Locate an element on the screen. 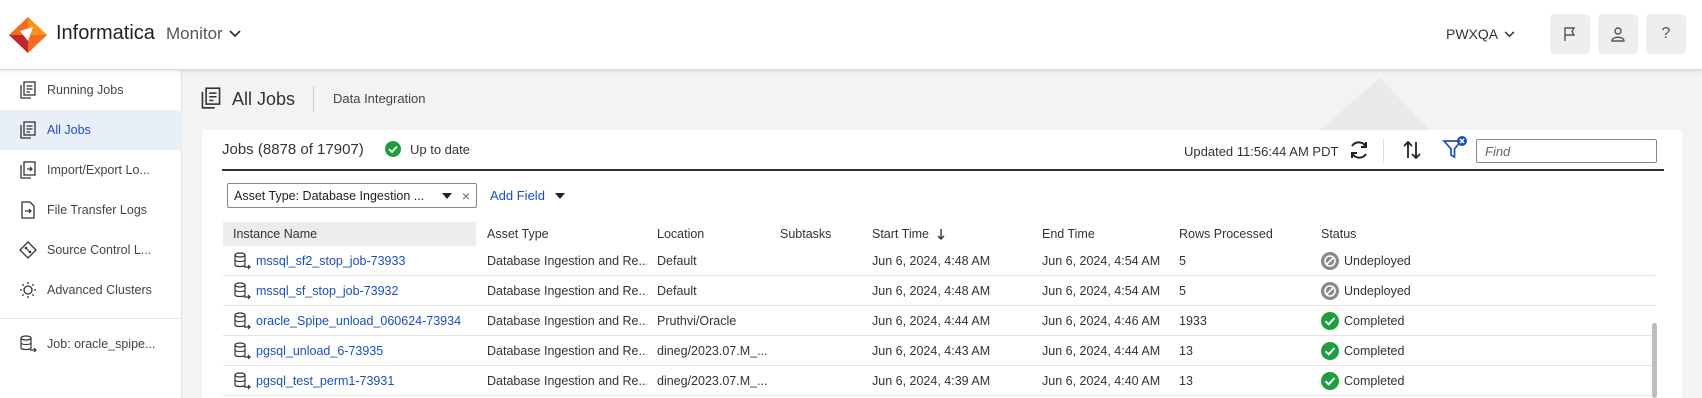 This screenshot has height=398, width=1702. title-divider is located at coordinates (313, 99).